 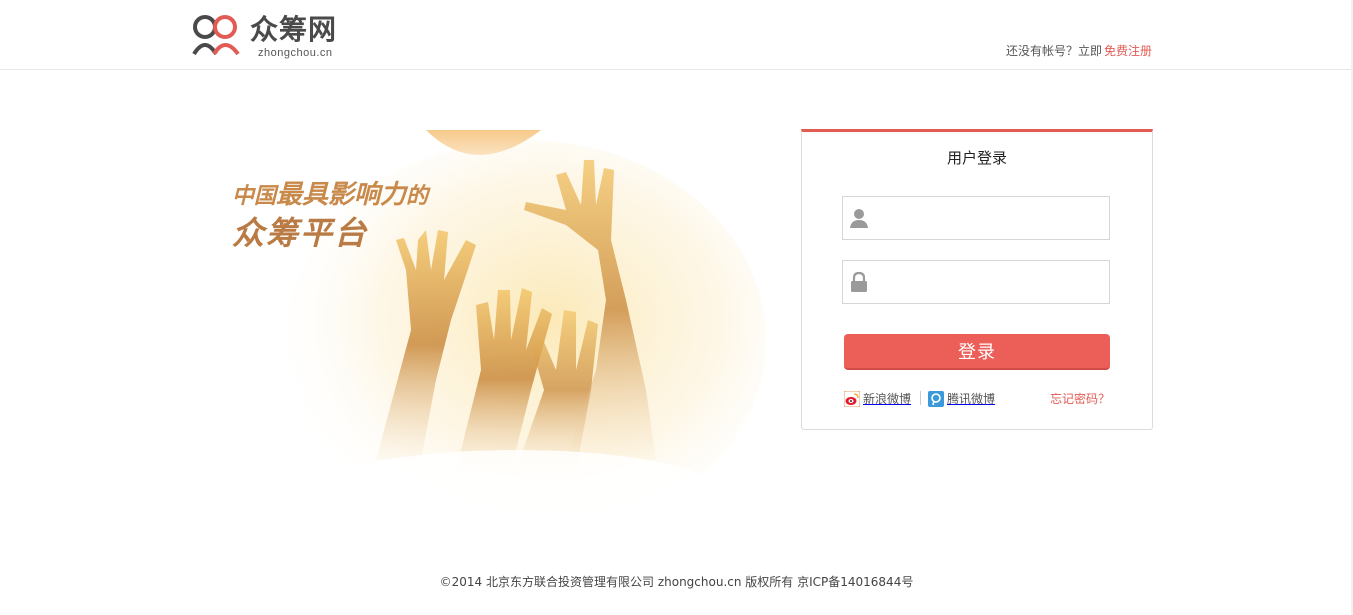 I want to click on tencent-weibo-login: 腾讯微博, so click(x=961, y=398).